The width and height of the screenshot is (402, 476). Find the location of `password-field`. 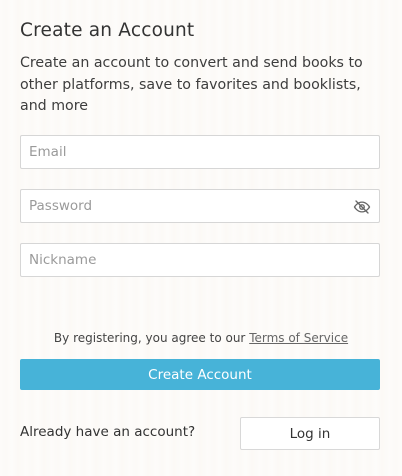

password-field is located at coordinates (200, 206).